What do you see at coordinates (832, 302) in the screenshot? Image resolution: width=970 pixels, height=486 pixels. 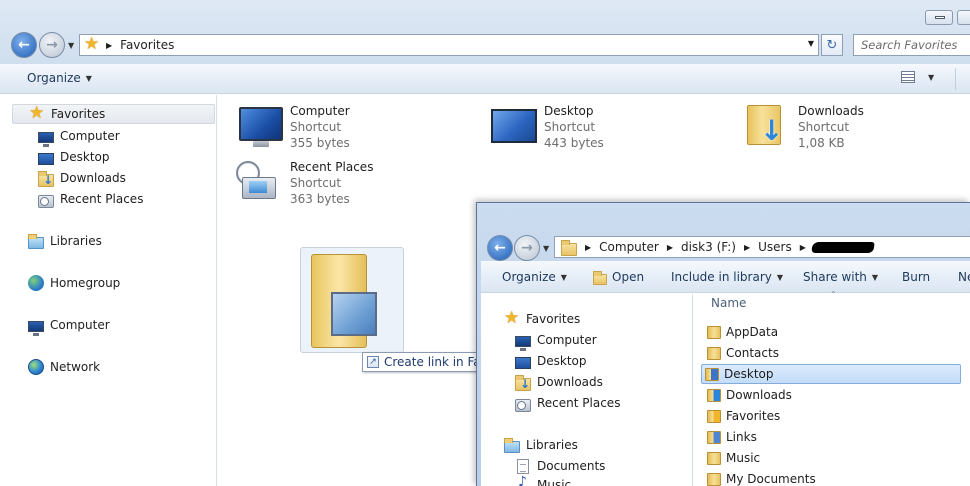 I see `column-header-name: ⌃ Name` at bounding box center [832, 302].